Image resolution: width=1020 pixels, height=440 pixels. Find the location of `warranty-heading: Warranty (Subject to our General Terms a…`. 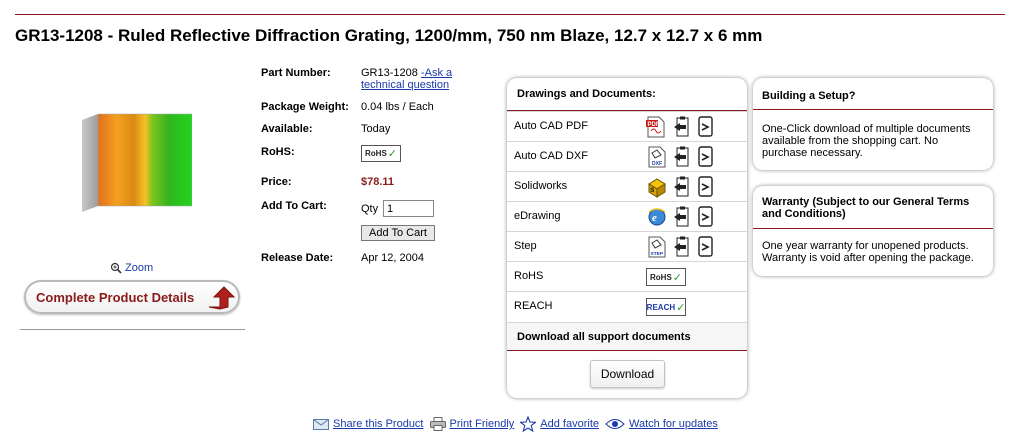

warranty-heading: Warranty (Subject to our General Terms a… is located at coordinates (866, 208).